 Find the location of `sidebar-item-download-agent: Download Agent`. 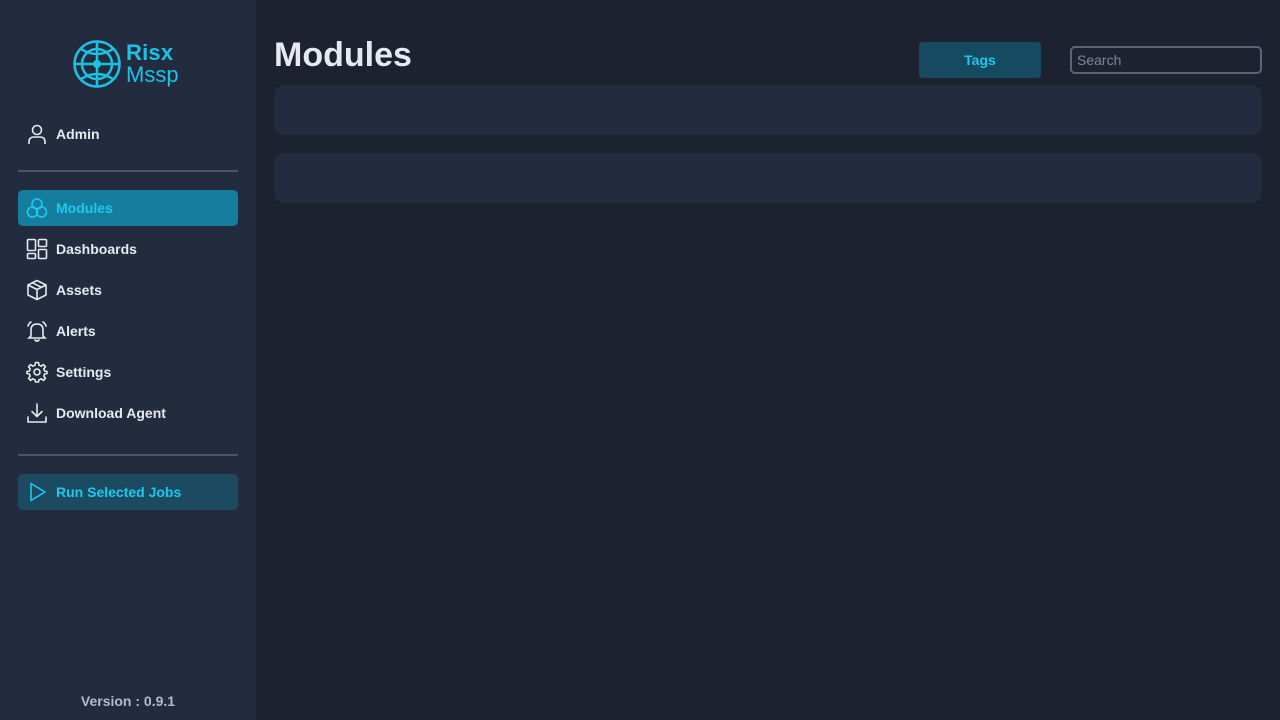

sidebar-item-download-agent: Download Agent is located at coordinates (128, 413).